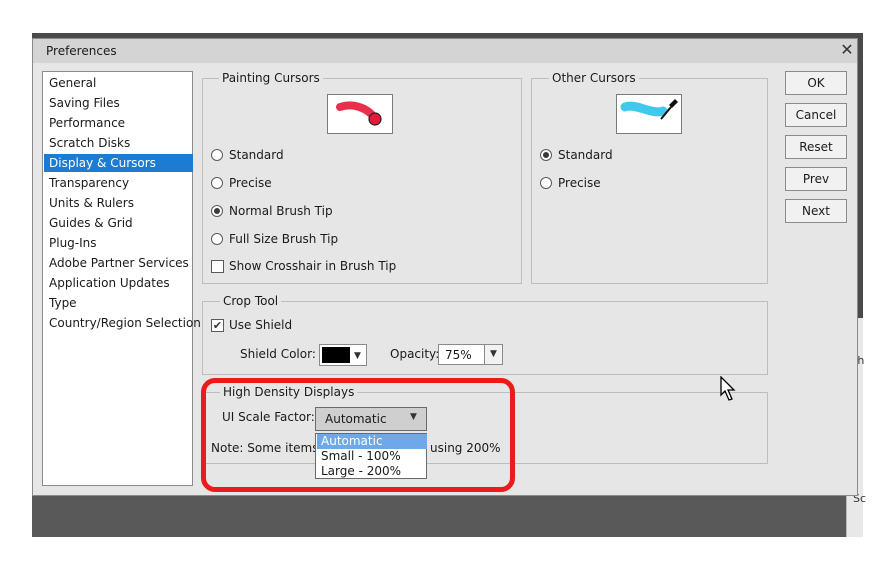 The height and width of the screenshot is (569, 895). What do you see at coordinates (284, 239) in the screenshot?
I see `full-size-brush-tip-label: Full Size Brush Tip` at bounding box center [284, 239].